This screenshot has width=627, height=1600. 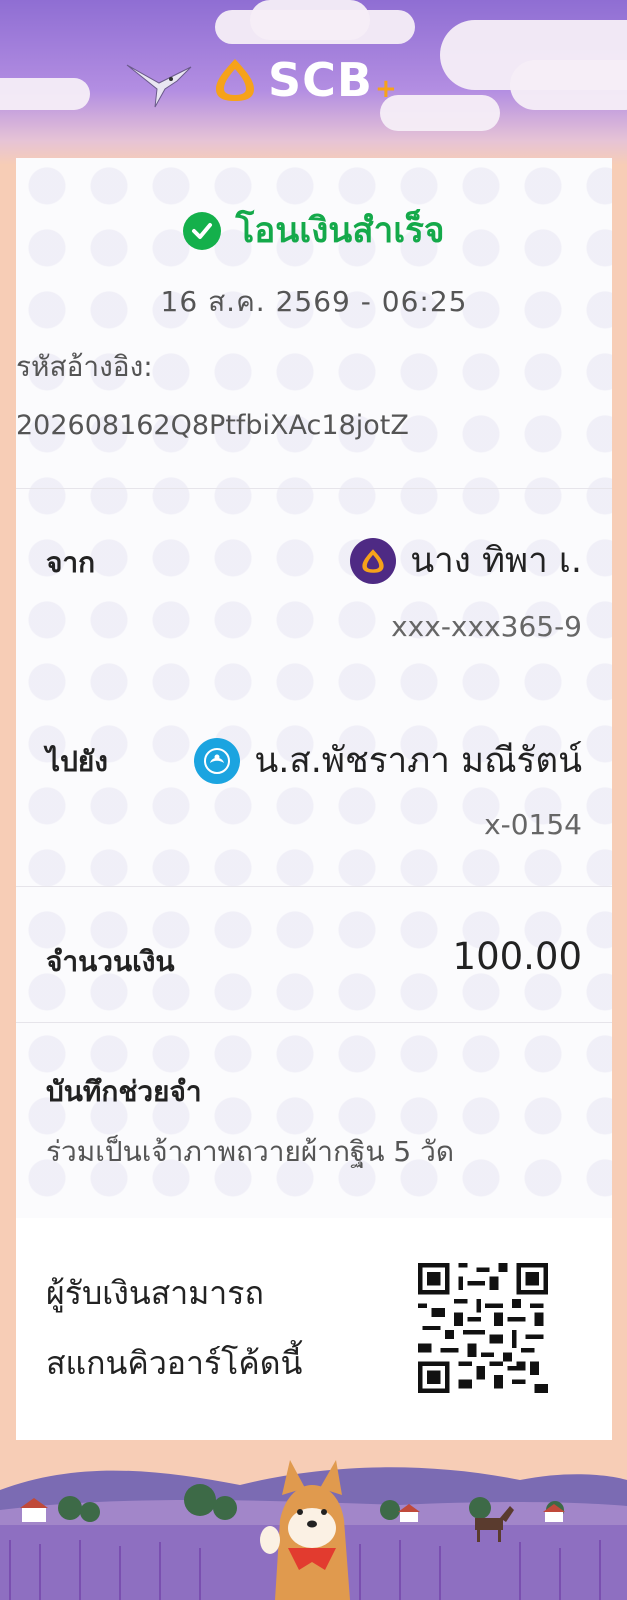 I want to click on check-circle-icon, so click(x=202, y=230).